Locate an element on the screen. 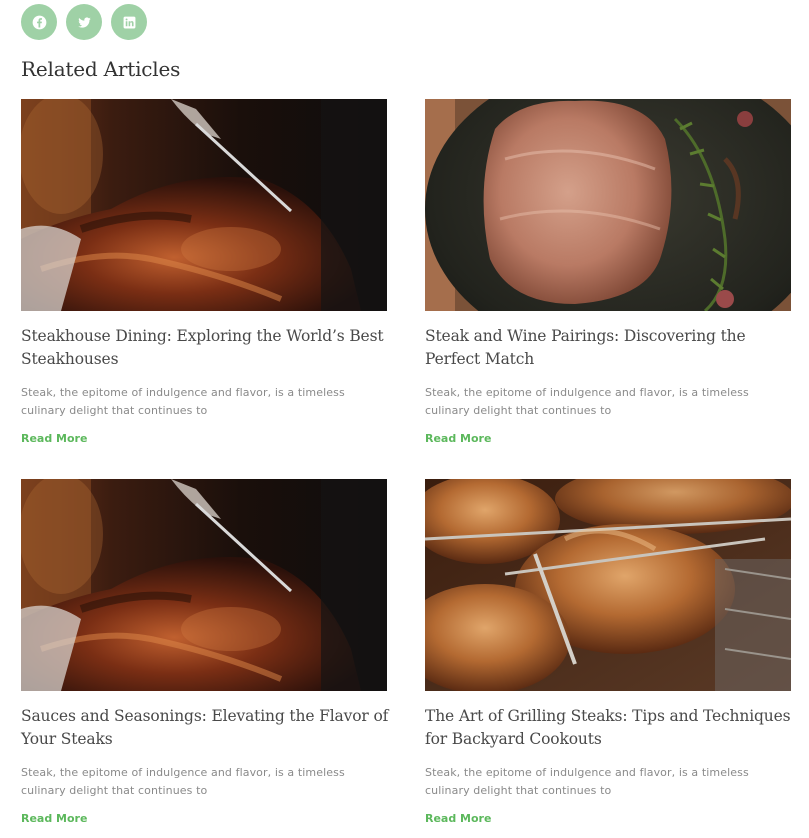 This screenshot has width=809, height=838. facebook-icon is located at coordinates (39, 22).